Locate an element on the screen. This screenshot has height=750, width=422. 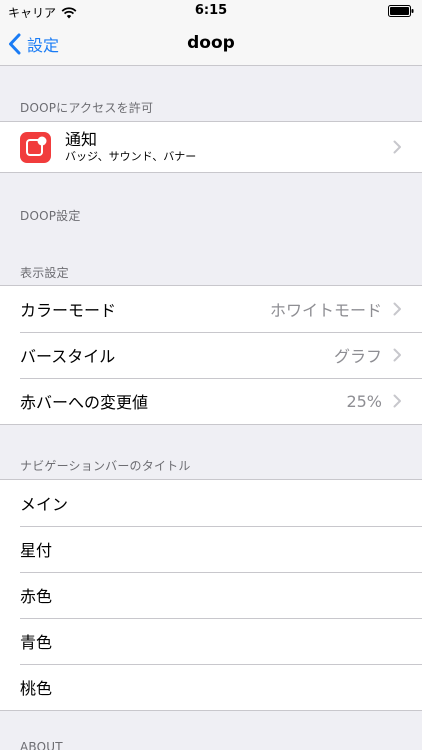
row-label: 青色 is located at coordinates (36, 642).